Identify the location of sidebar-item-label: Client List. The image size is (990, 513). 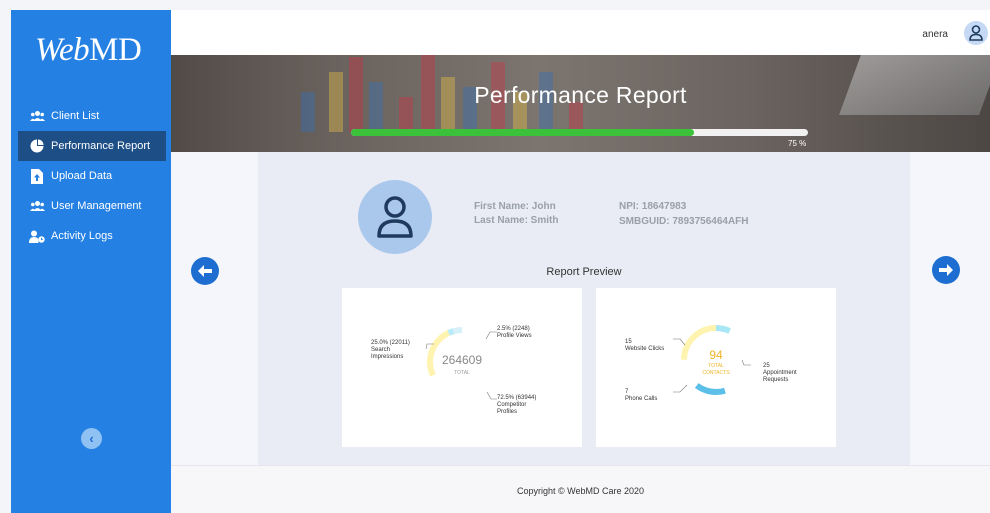
(75, 116).